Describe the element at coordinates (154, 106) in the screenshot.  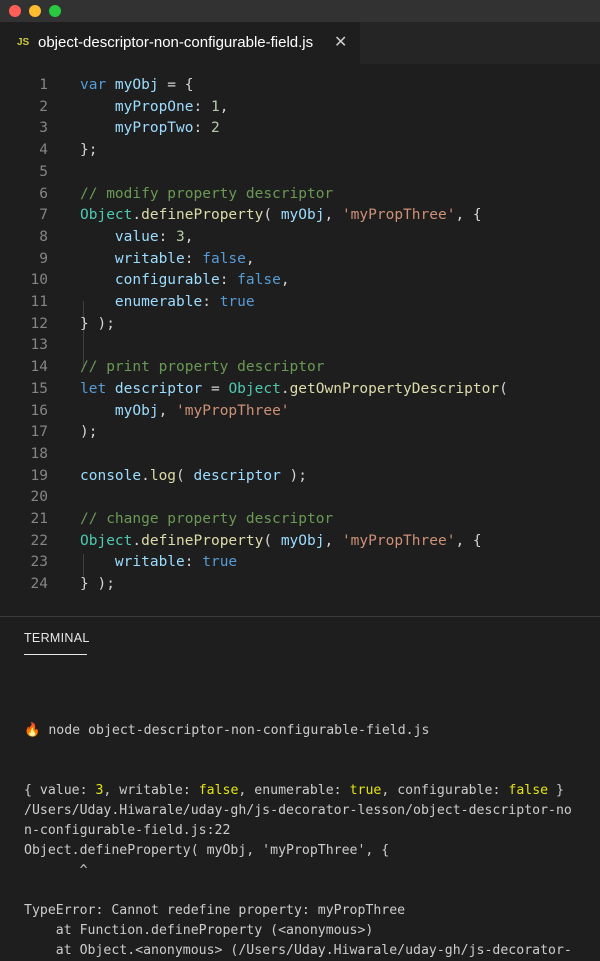
I see `line-code: myPropOne: 1,` at that location.